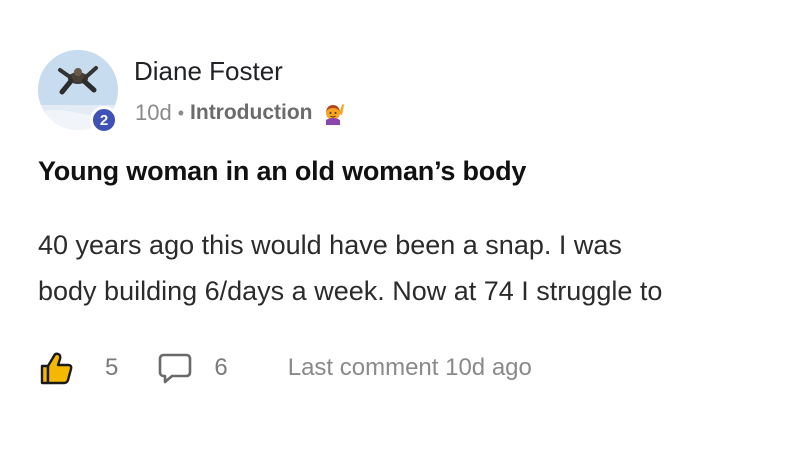 The width and height of the screenshot is (804, 452). I want to click on post-footer: 5 6 Last comment 10d ago, so click(285, 368).